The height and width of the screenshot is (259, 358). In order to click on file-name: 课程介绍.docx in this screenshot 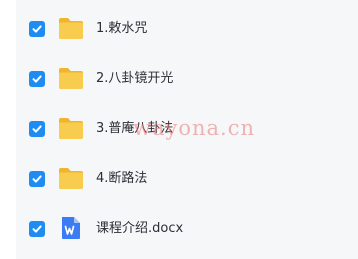, I will do `click(139, 229)`.